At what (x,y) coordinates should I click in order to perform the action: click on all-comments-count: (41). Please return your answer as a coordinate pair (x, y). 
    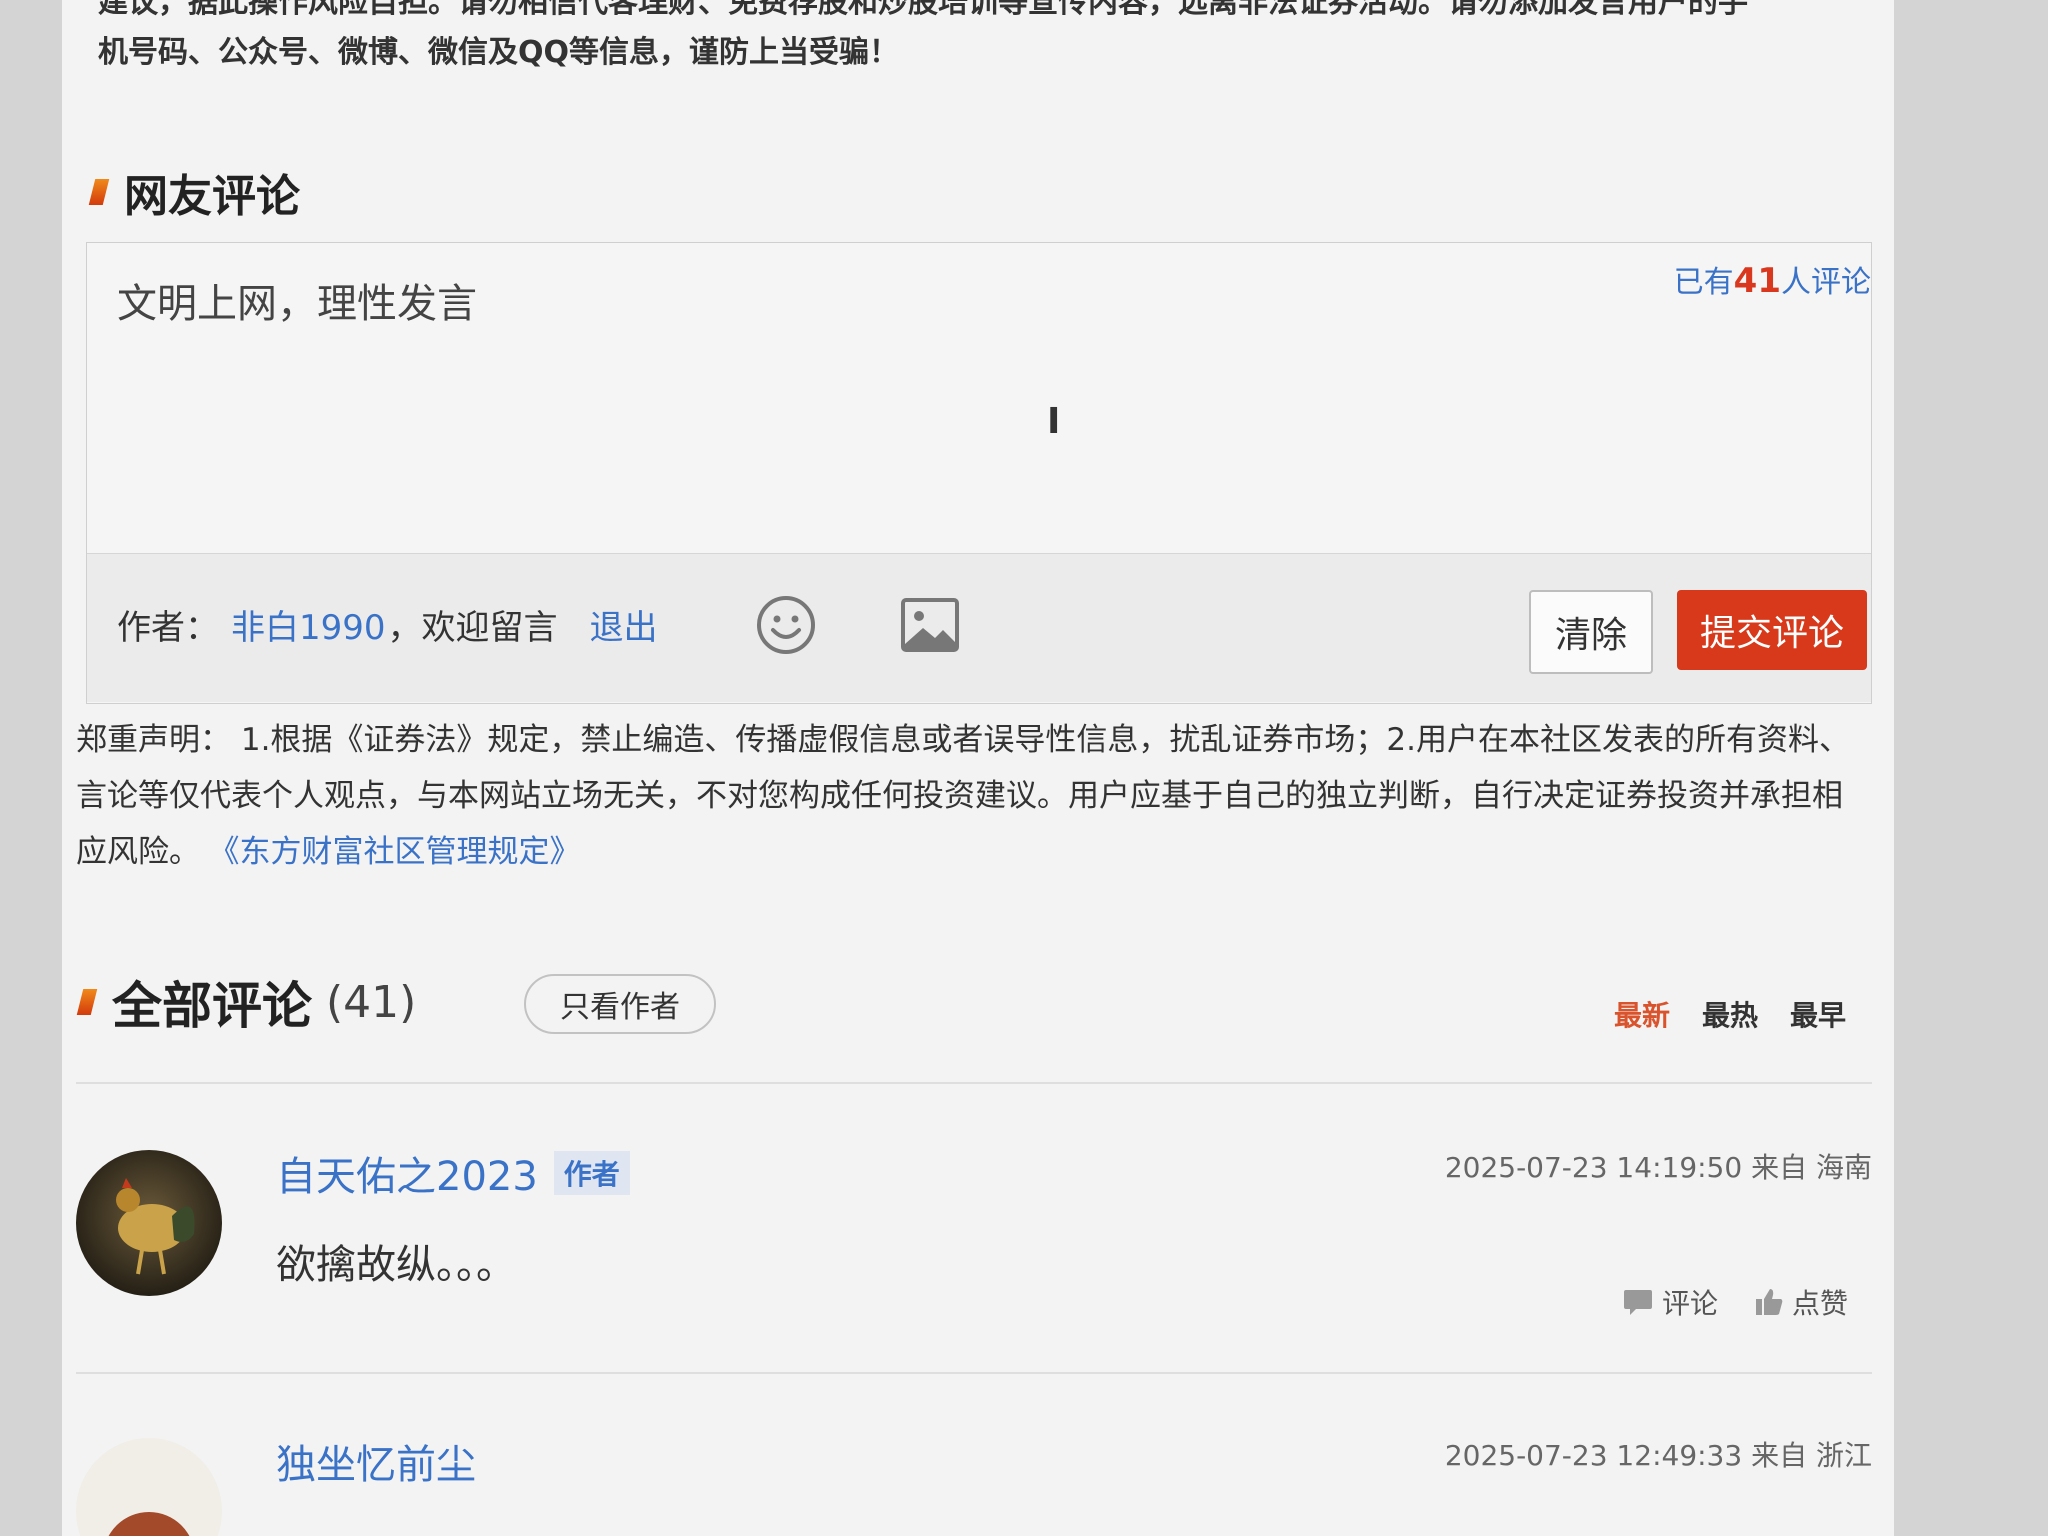
    Looking at the image, I should click on (371, 1002).